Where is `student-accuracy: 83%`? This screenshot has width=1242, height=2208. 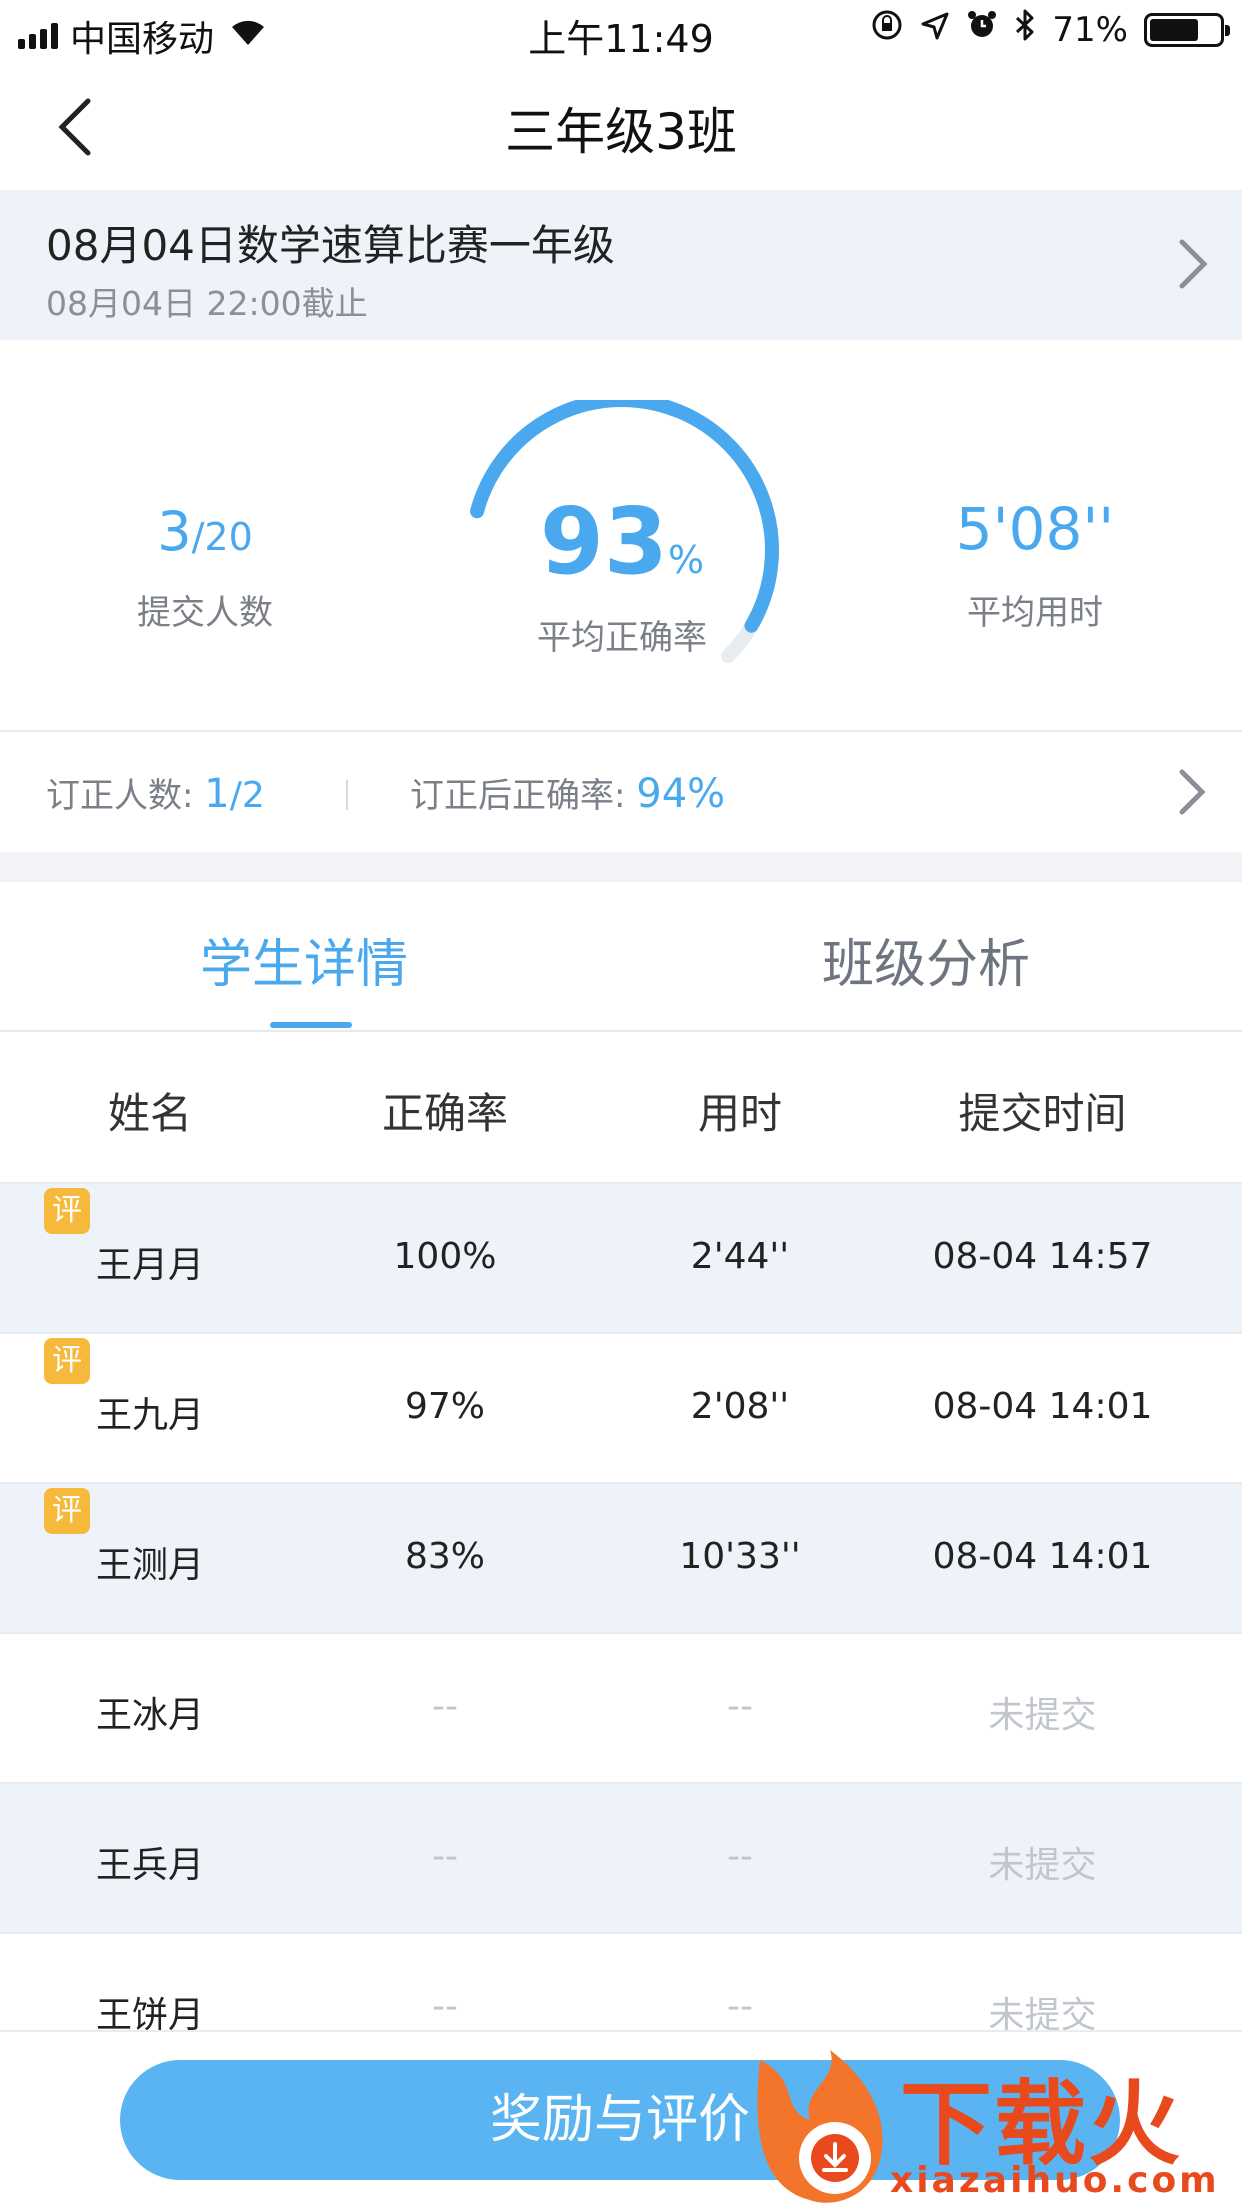 student-accuracy: 83% is located at coordinates (444, 1556).